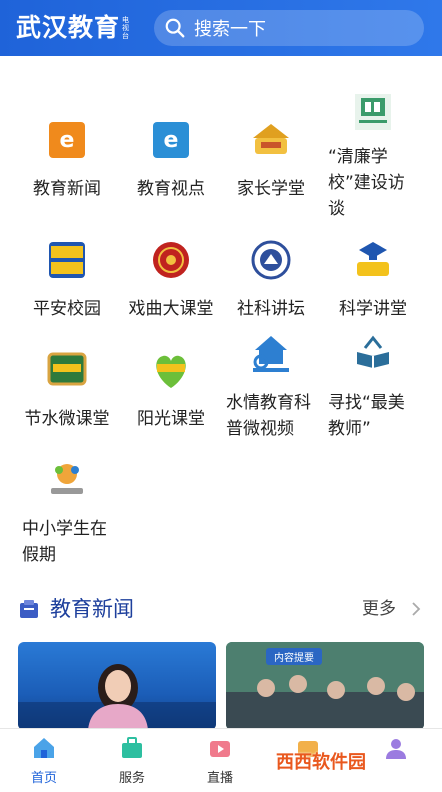 This screenshot has width=442, height=792. I want to click on grid-item-parent-school: 家长学堂, so click(271, 183).